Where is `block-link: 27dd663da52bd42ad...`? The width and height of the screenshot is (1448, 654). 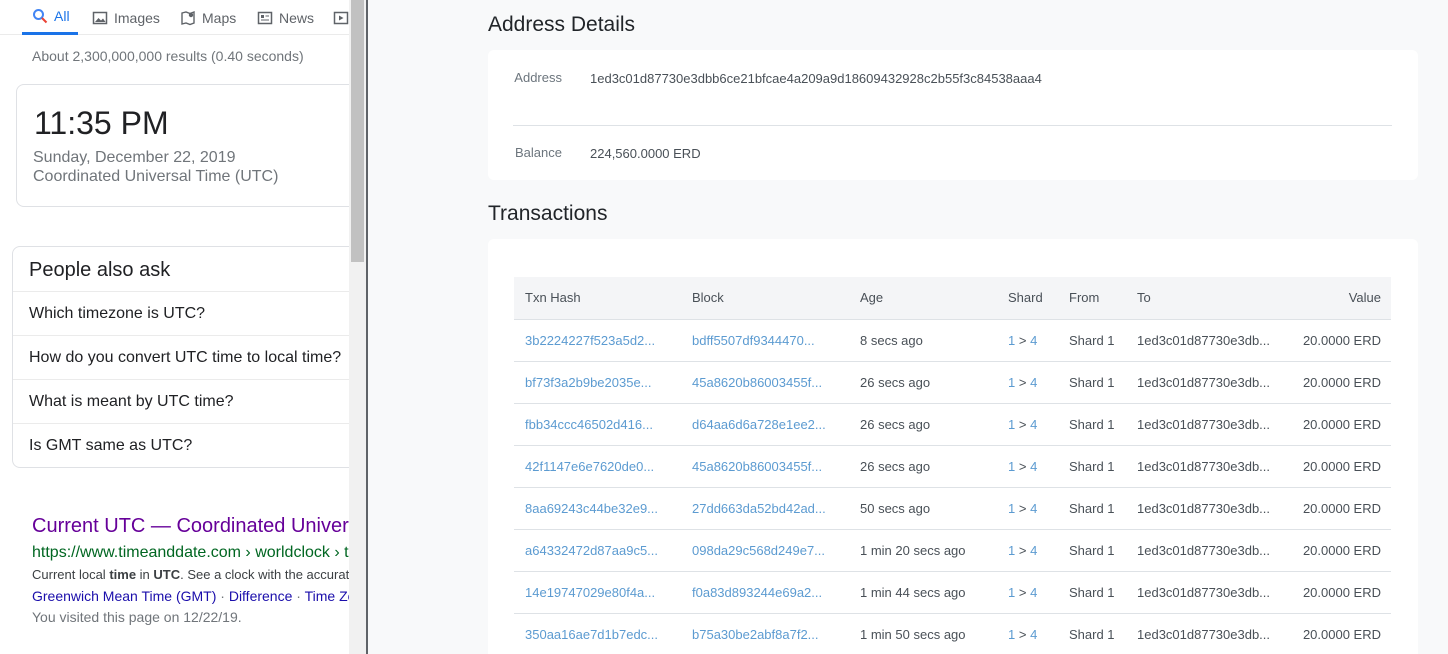
block-link: 27dd663da52bd42ad... is located at coordinates (759, 508).